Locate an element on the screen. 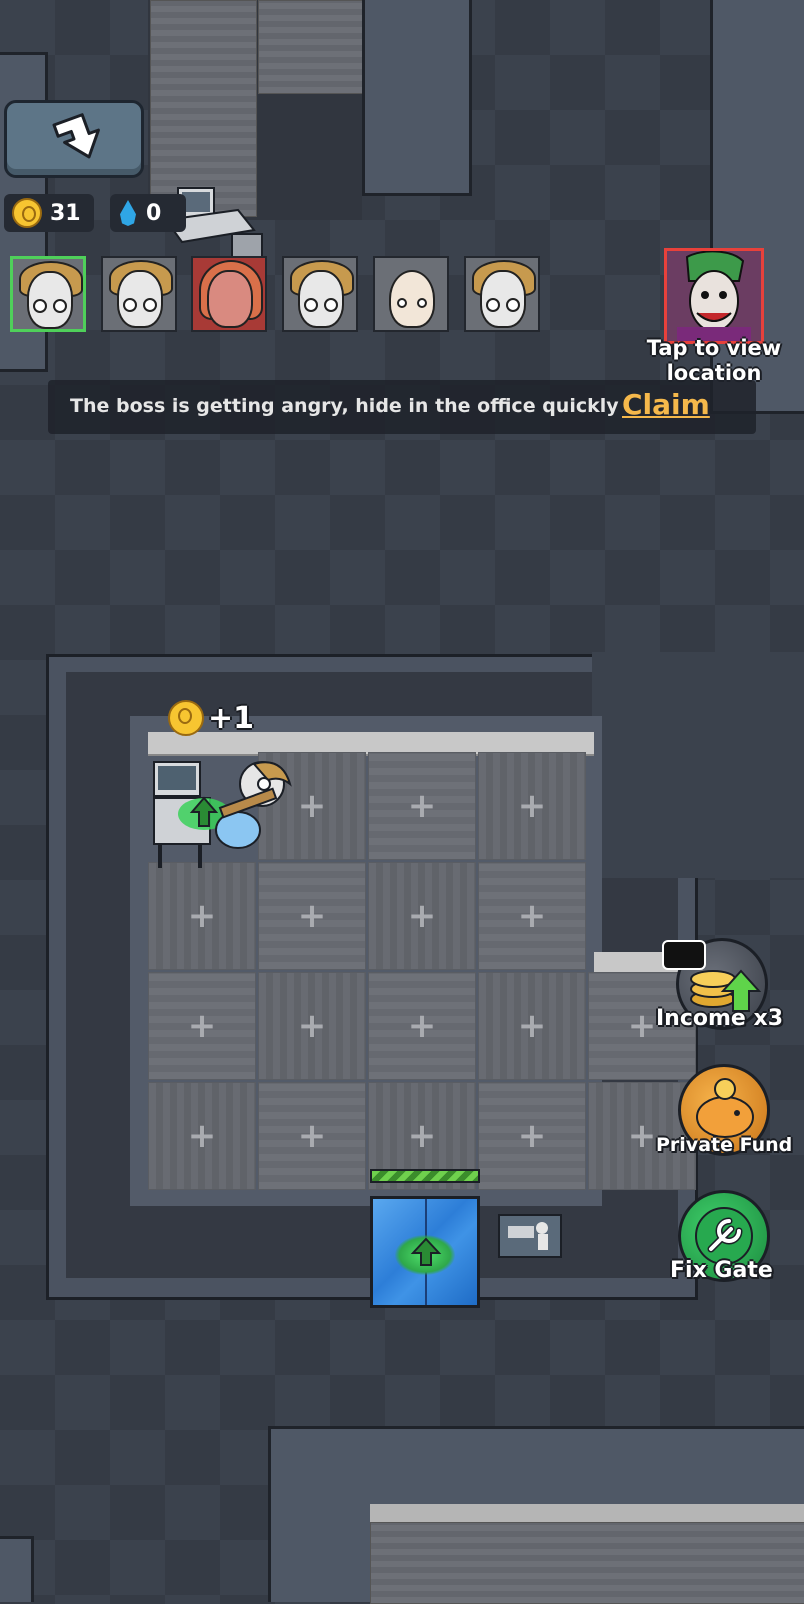  boss-portrait-icon is located at coordinates (714, 296).